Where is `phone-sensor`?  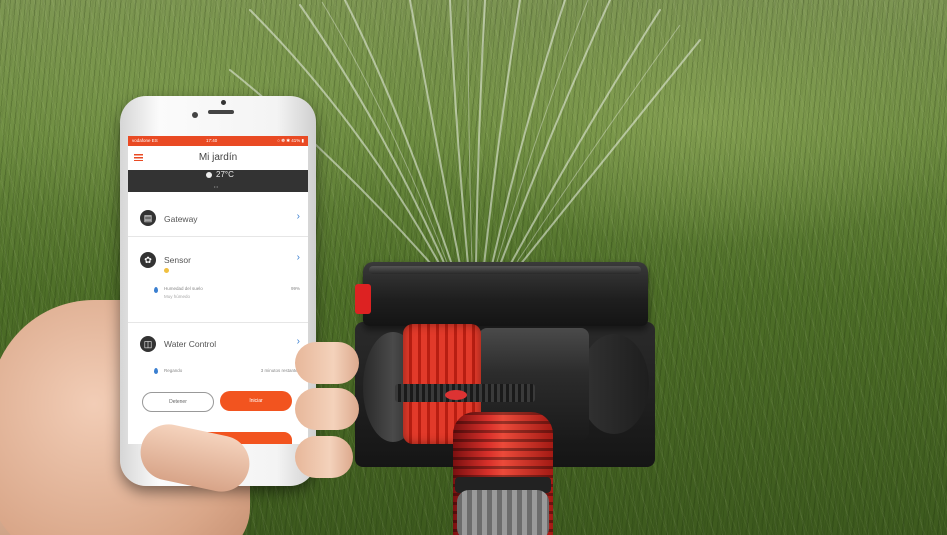
phone-sensor is located at coordinates (195, 115).